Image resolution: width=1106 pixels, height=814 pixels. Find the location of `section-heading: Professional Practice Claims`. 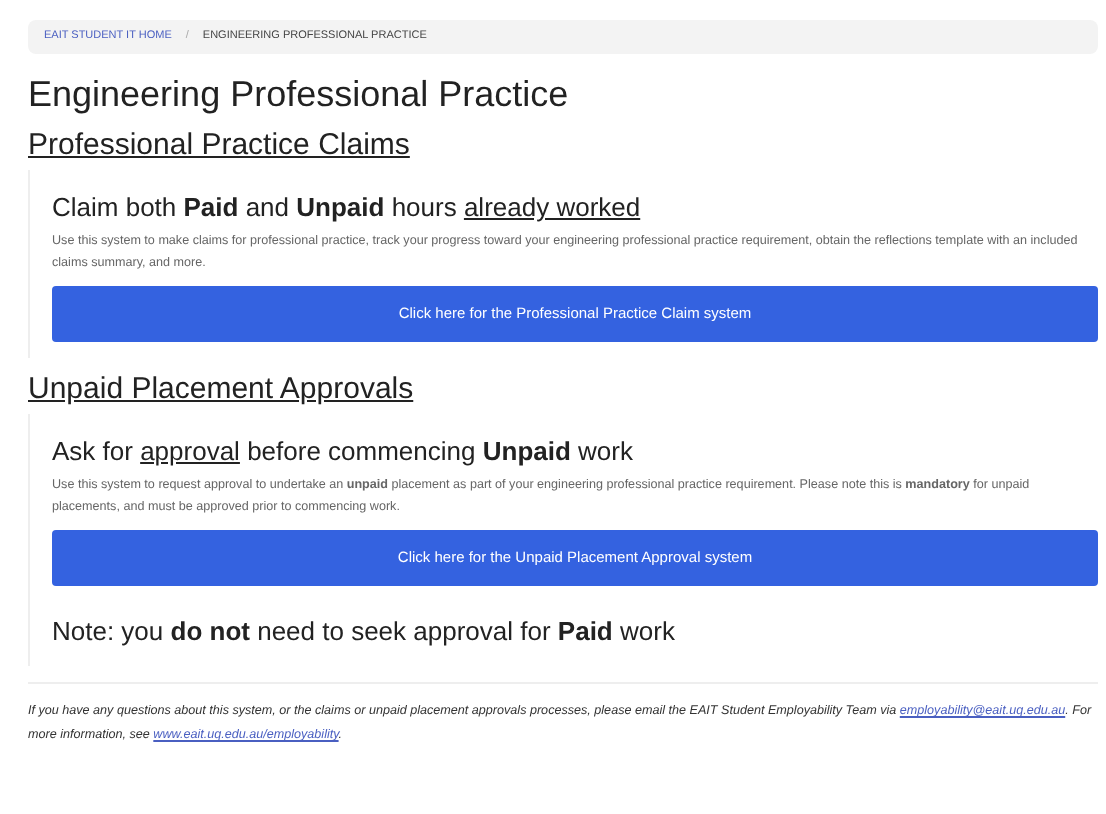

section-heading: Professional Practice Claims is located at coordinates (220, 146).